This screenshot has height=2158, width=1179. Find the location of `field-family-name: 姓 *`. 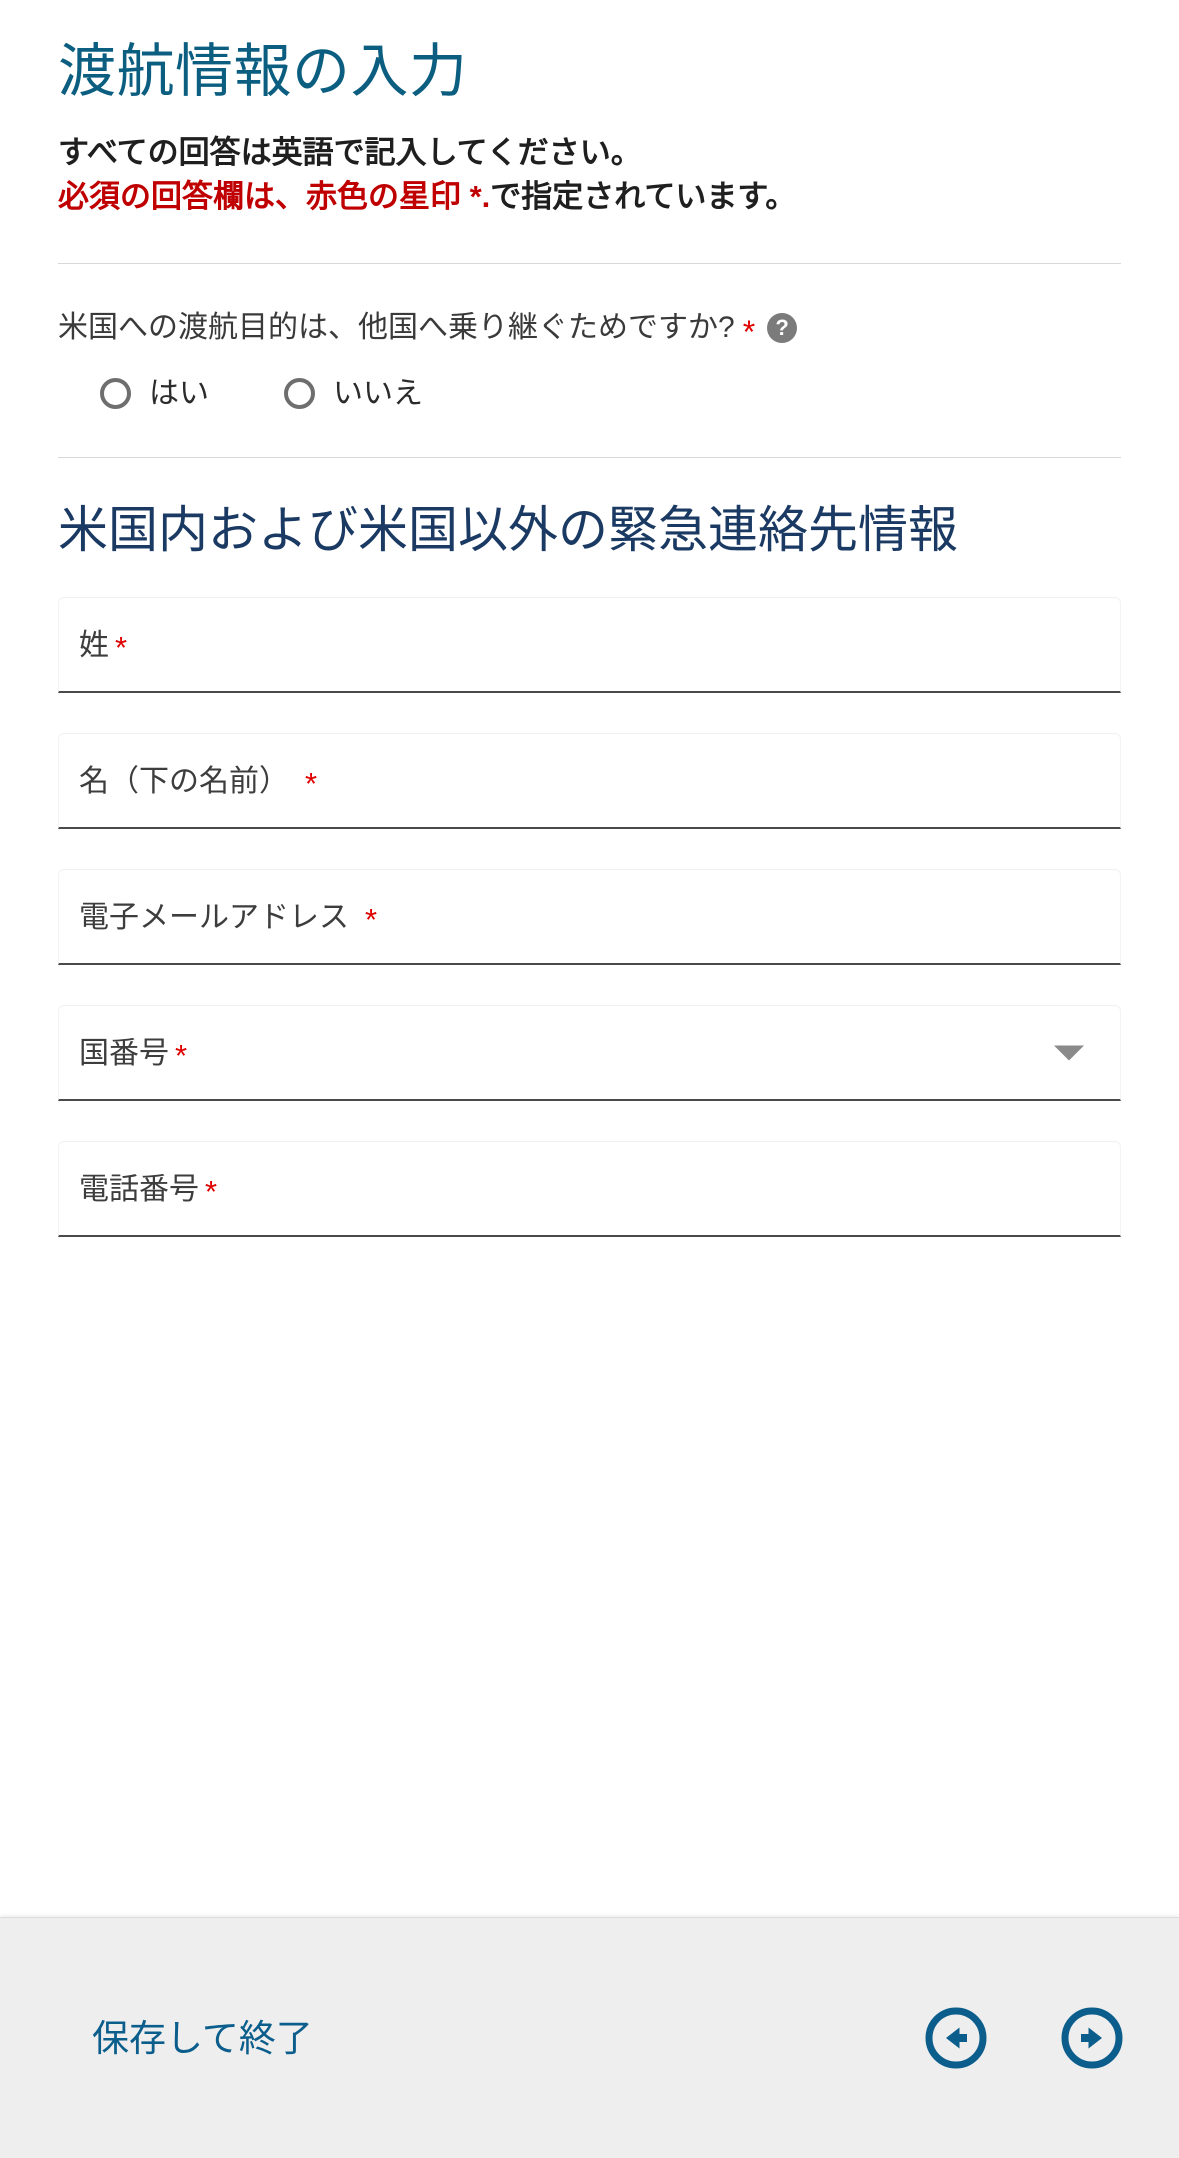

field-family-name: 姓 * is located at coordinates (589, 645).